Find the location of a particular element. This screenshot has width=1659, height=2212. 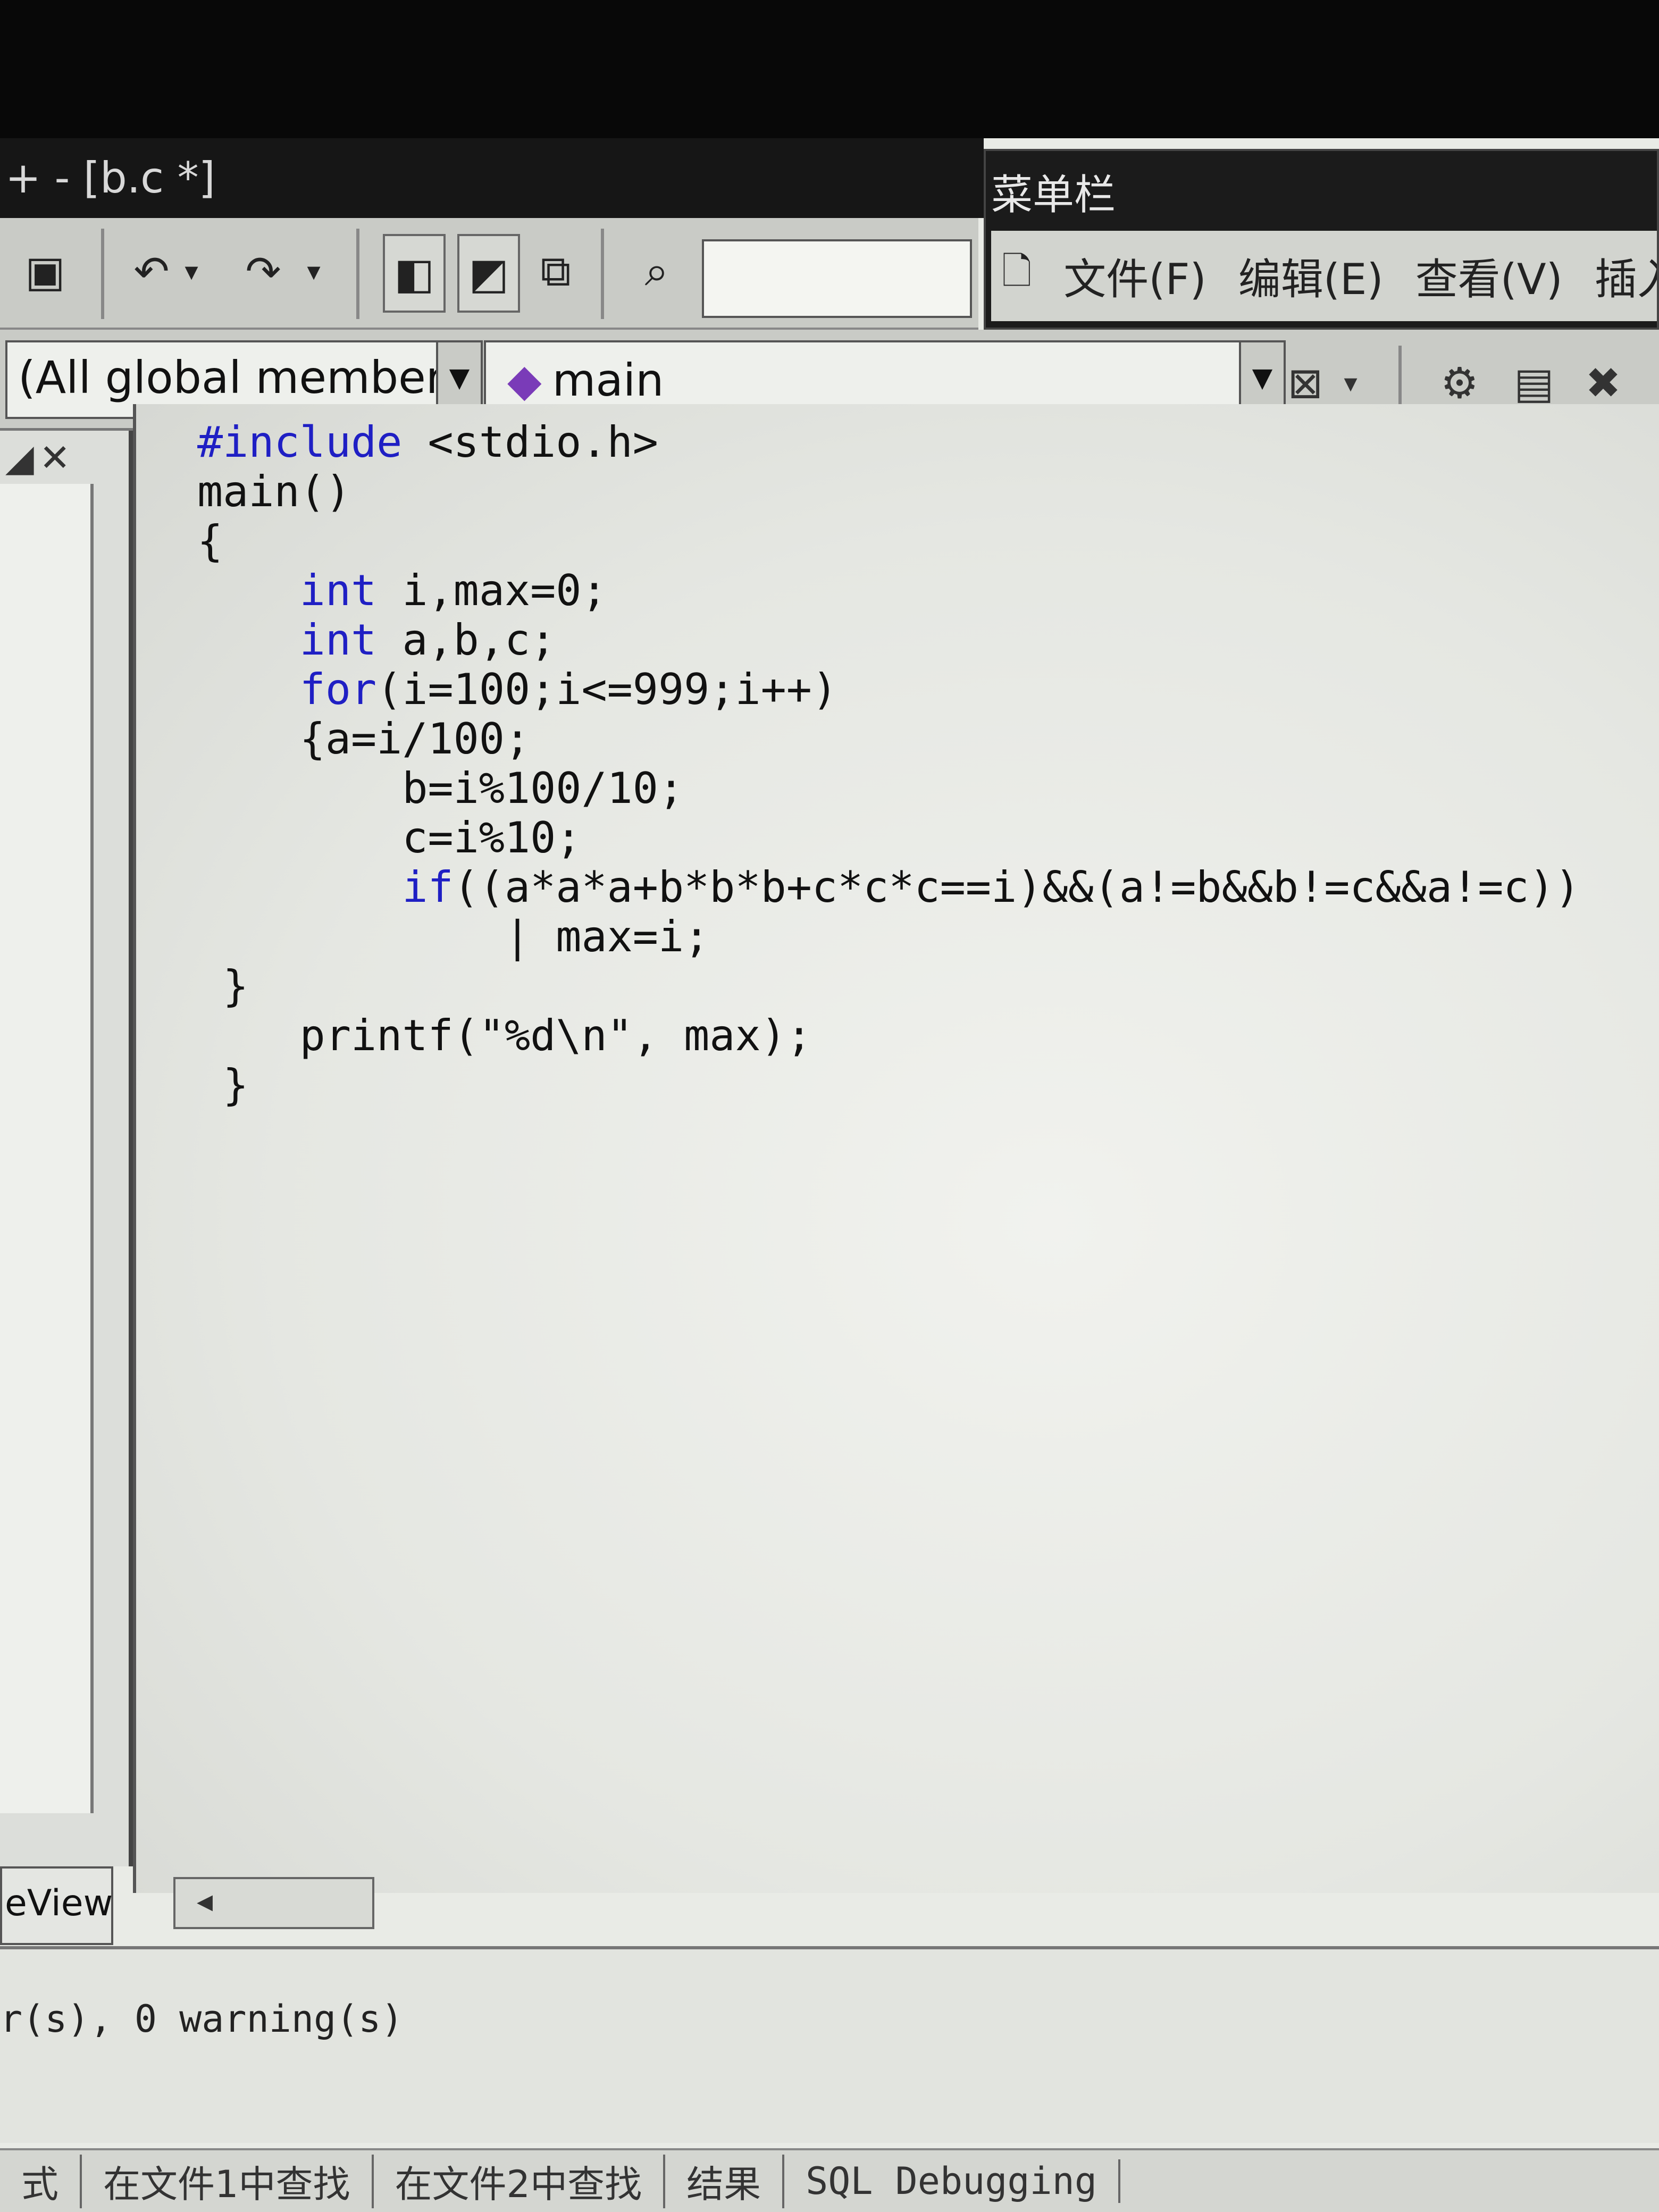

workspace-icon: ◧ is located at coordinates (414, 273).